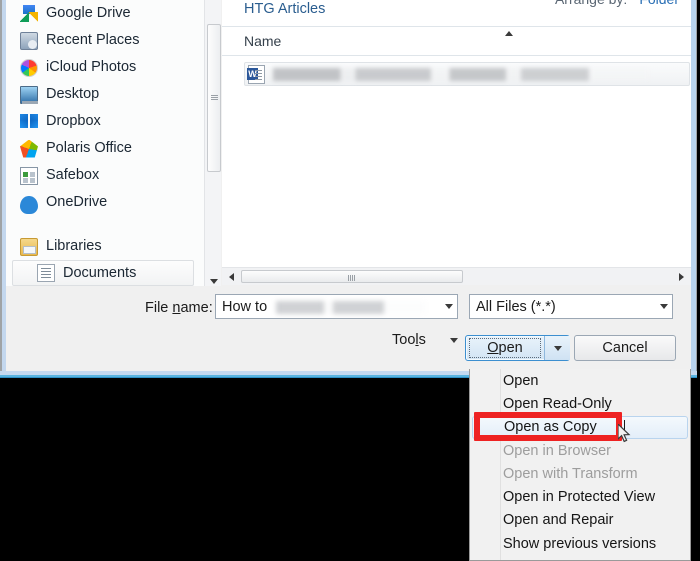 The height and width of the screenshot is (561, 700). Describe the element at coordinates (29, 94) in the screenshot. I see `desktop-icon` at that location.